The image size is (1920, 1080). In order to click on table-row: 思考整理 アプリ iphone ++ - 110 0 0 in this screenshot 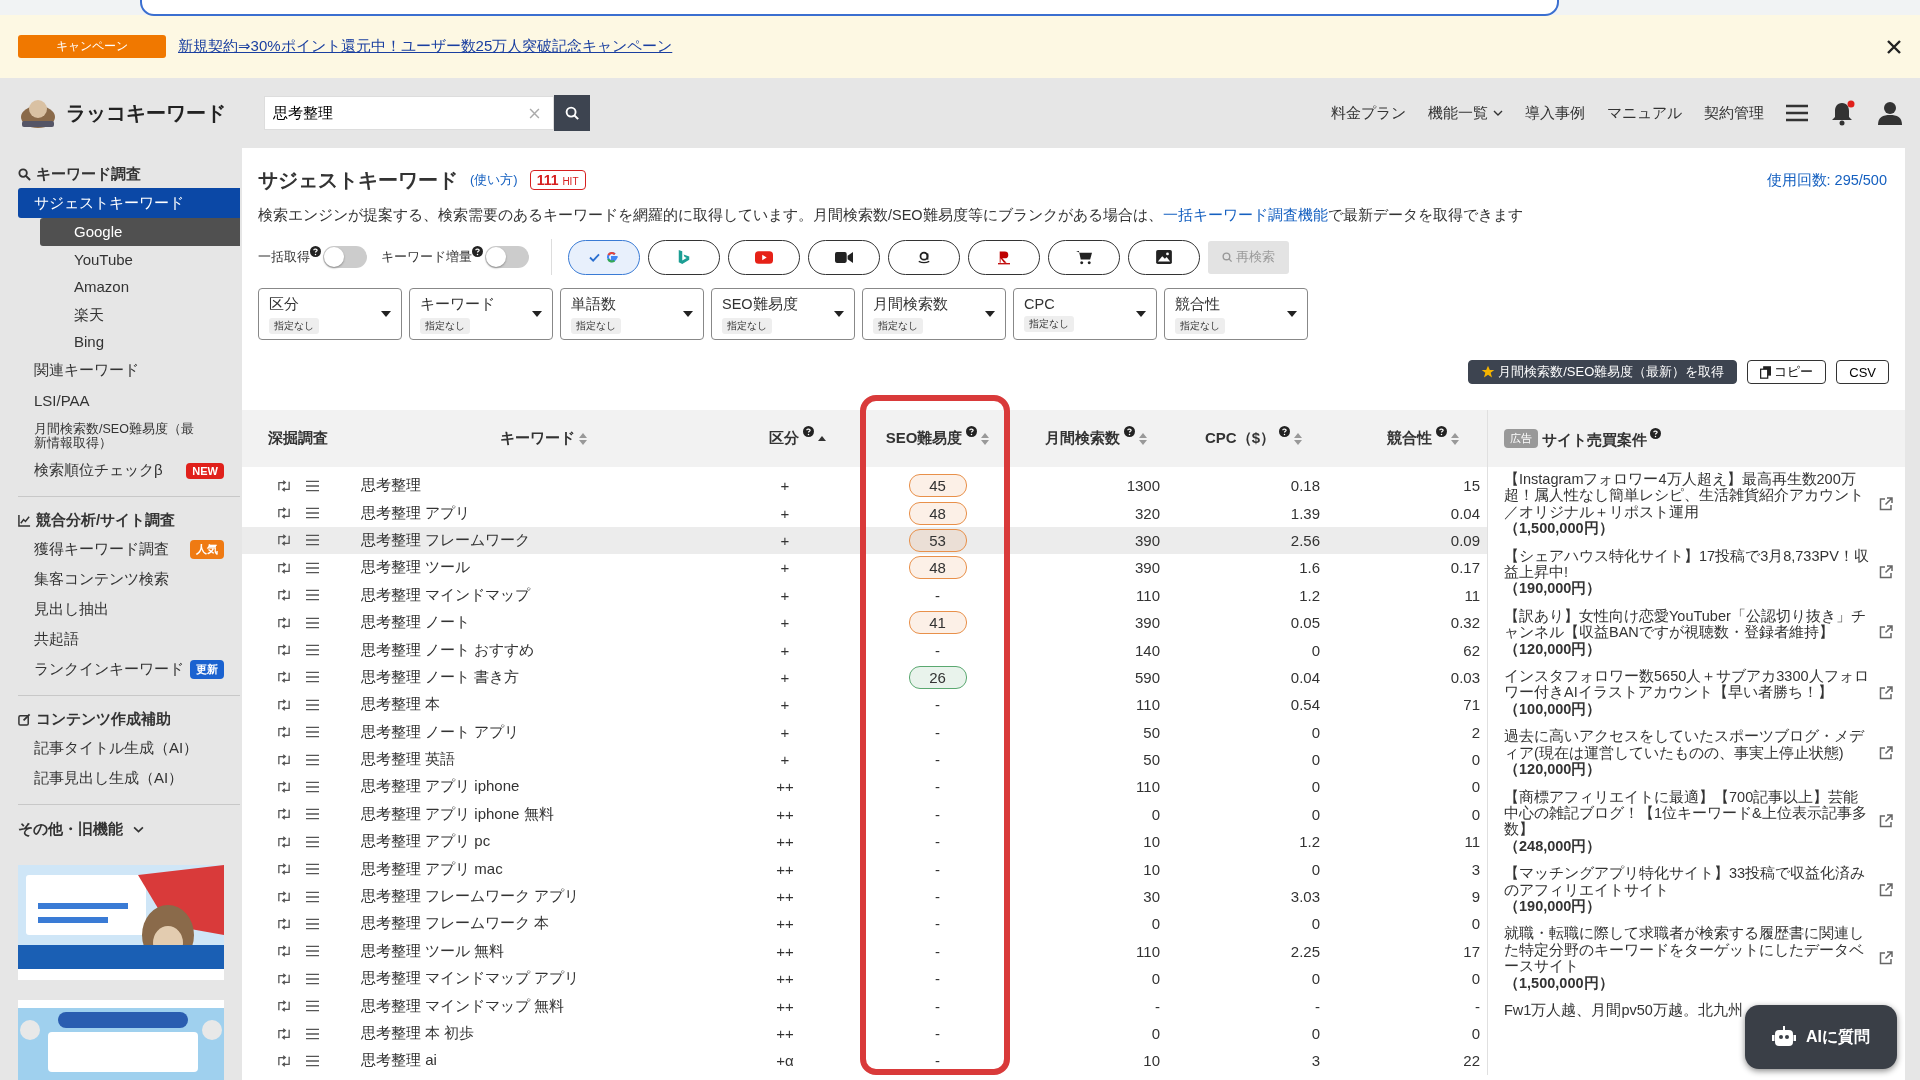, I will do `click(864, 787)`.